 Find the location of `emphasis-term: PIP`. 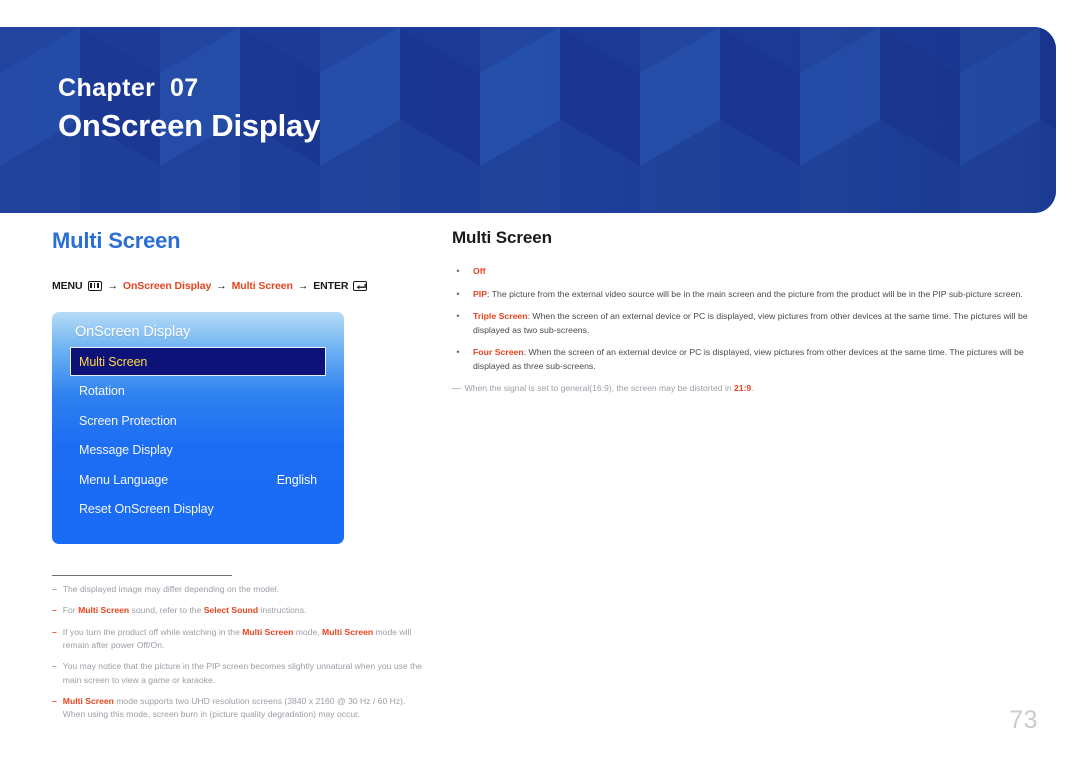

emphasis-term: PIP is located at coordinates (480, 293).